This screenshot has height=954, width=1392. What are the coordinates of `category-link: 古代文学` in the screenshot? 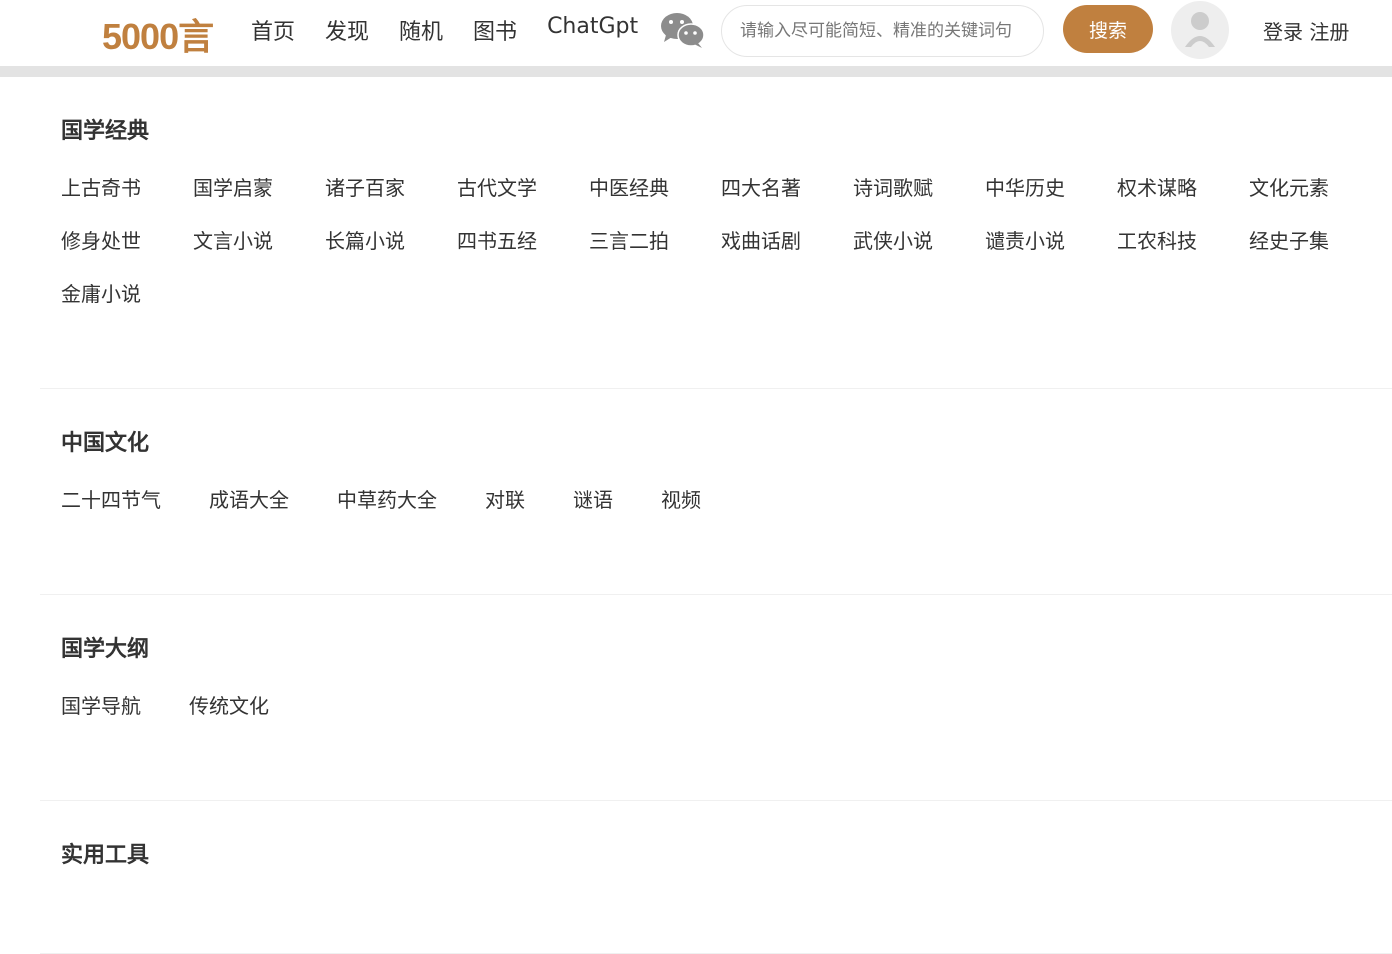 It's located at (523, 203).